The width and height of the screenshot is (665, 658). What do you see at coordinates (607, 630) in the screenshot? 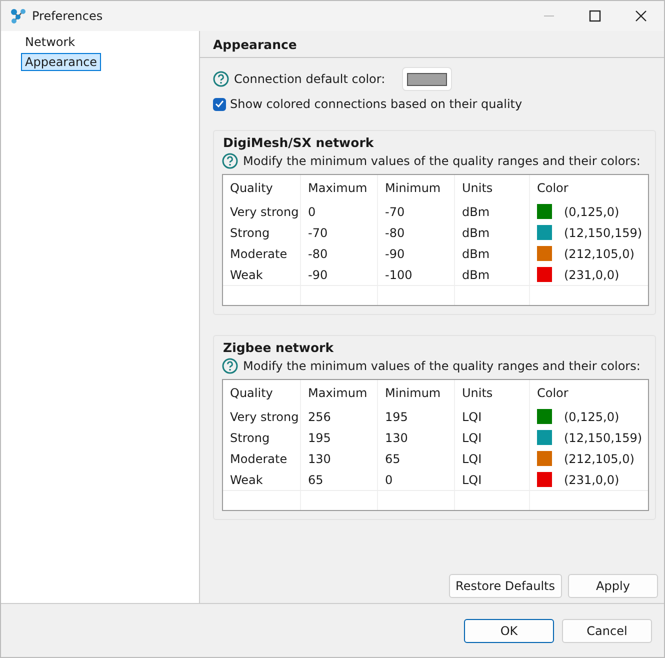
I see `cancel-button: Cancel` at bounding box center [607, 630].